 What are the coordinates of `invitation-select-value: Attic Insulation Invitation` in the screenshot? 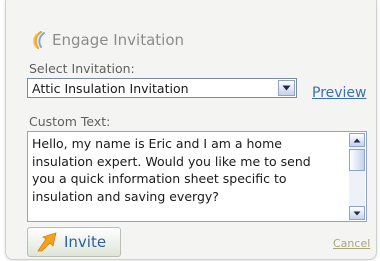 It's located at (110, 88).